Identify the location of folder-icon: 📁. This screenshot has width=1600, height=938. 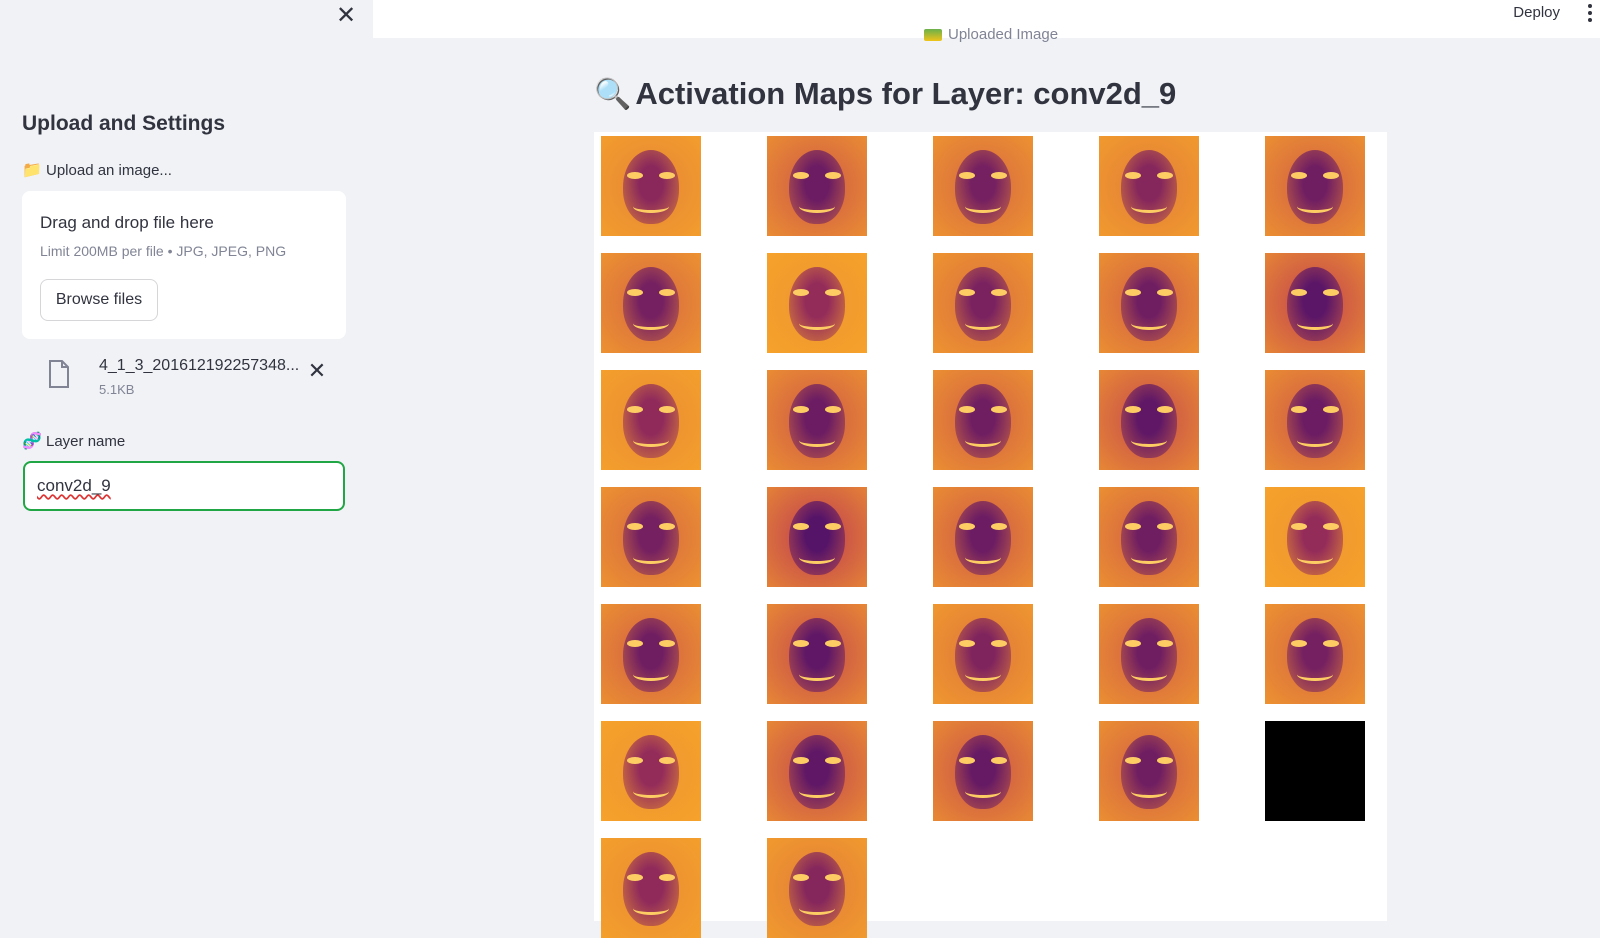
(32, 170).